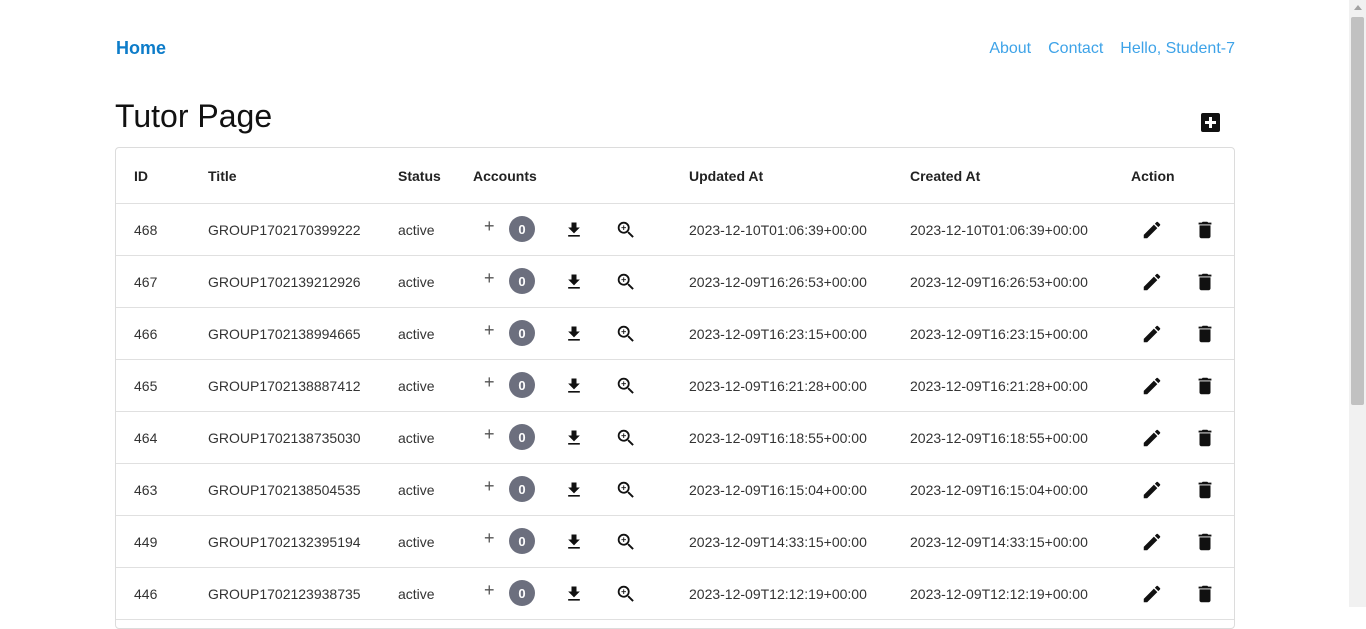 The width and height of the screenshot is (1366, 629). I want to click on user-greeting-link: Hello, Student-7, so click(1177, 49).